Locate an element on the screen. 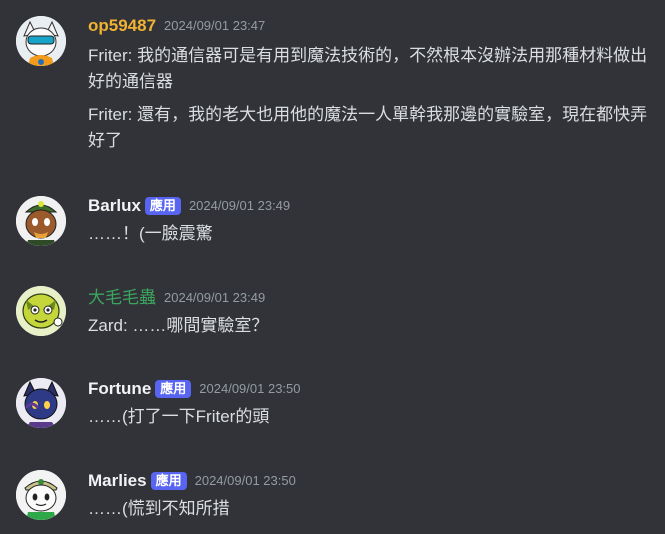  message-text: ……(打了一下Friter的頭 is located at coordinates (179, 416).